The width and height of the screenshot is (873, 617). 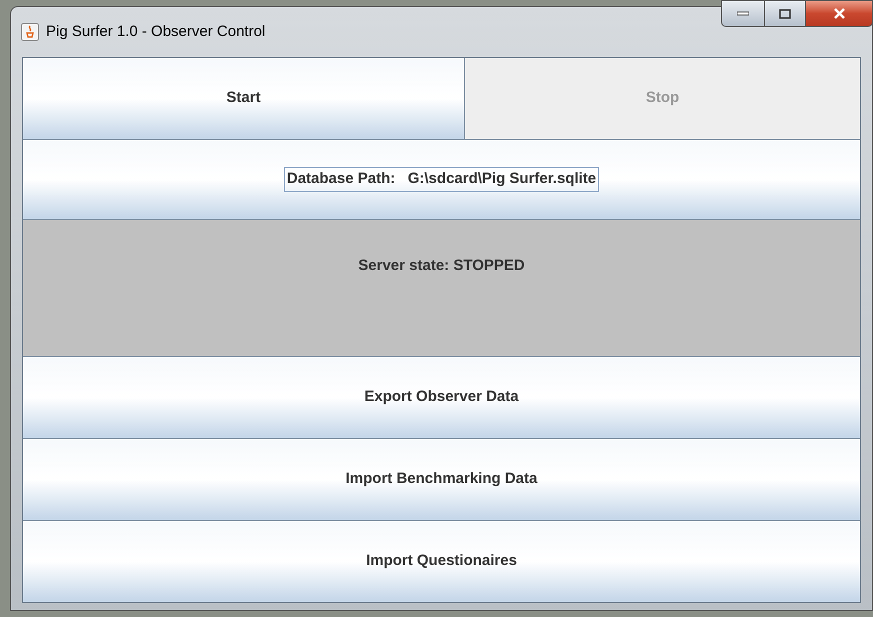 I want to click on server-state-label: Server state: STOPPED, so click(x=441, y=266).